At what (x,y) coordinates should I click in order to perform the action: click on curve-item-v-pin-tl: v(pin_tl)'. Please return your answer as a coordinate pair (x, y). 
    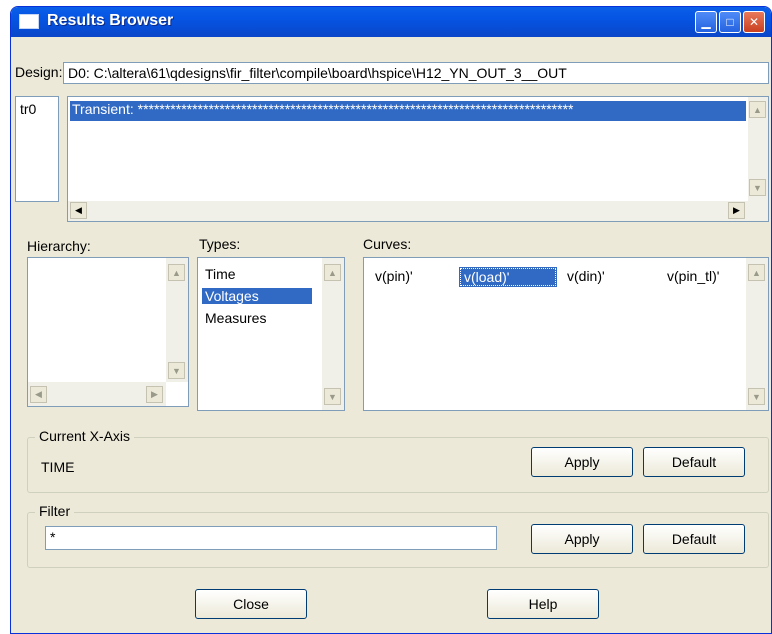
    Looking at the image, I should click on (693, 276).